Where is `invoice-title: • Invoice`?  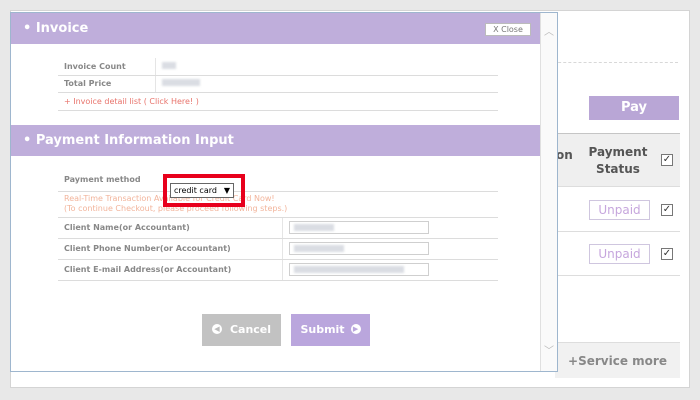 invoice-title: • Invoice is located at coordinates (56, 28).